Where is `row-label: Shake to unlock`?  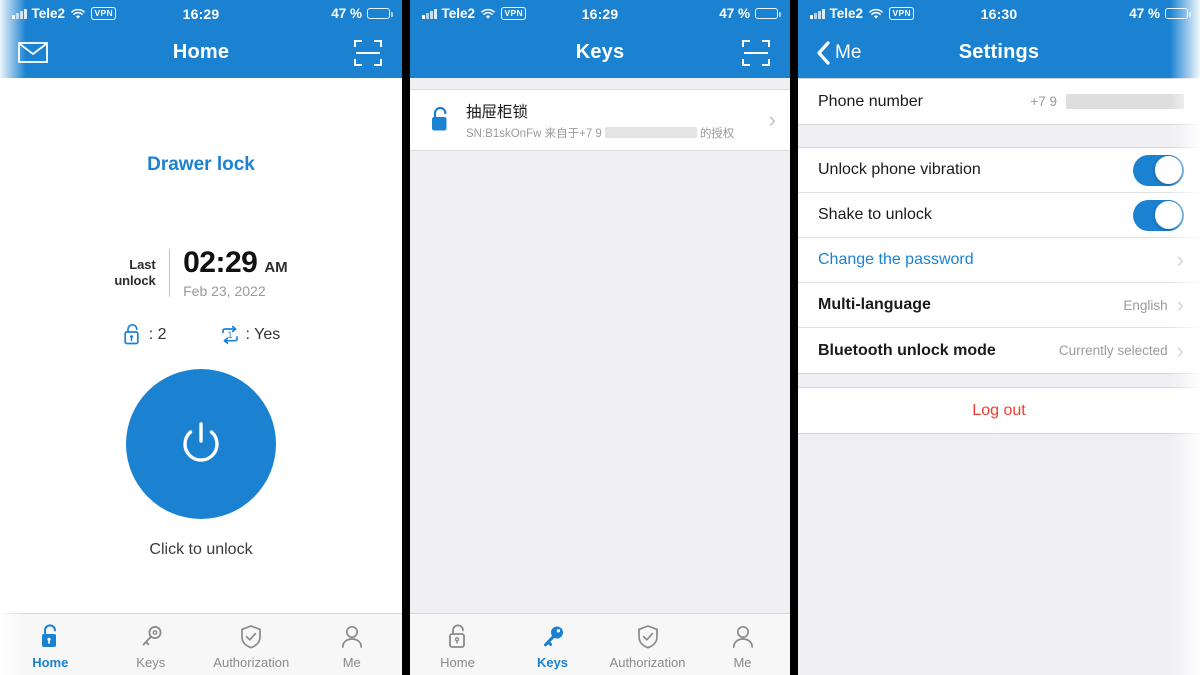
row-label: Shake to unlock is located at coordinates (875, 214).